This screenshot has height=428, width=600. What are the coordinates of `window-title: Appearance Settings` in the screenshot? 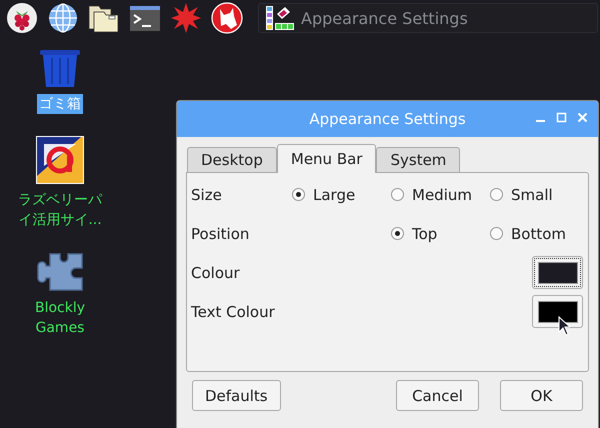 It's located at (387, 119).